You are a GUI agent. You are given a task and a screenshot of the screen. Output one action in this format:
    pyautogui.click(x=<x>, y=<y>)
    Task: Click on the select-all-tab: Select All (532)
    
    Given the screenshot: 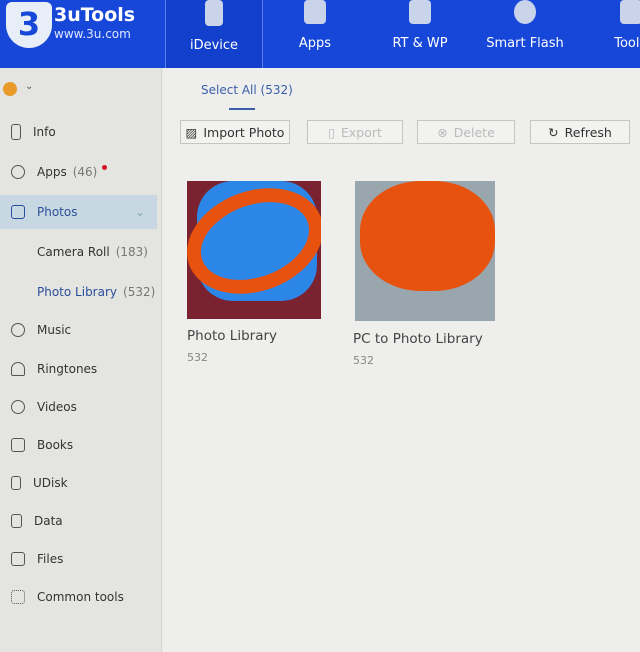 What is the action you would take?
    pyautogui.click(x=247, y=90)
    